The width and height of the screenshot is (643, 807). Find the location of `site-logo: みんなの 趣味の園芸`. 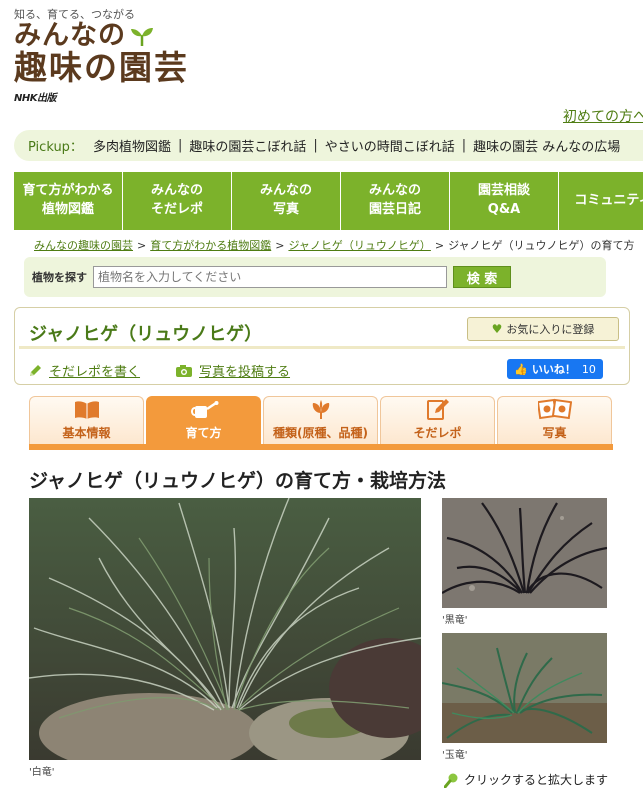

site-logo: みんなの 趣味の園芸 is located at coordinates (101, 53).